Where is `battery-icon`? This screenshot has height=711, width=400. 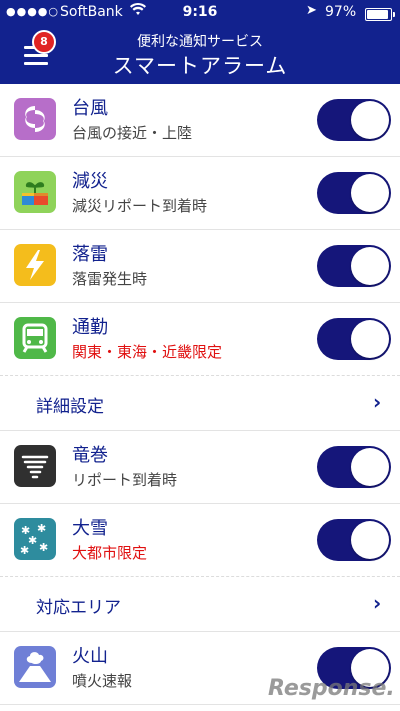 battery-icon is located at coordinates (380, 14).